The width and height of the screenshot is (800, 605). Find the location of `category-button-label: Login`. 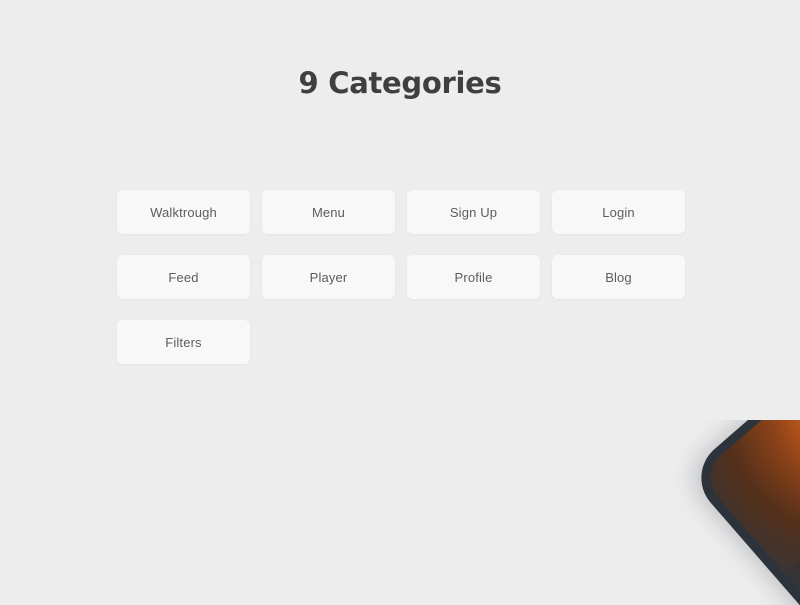

category-button-label: Login is located at coordinates (618, 212).